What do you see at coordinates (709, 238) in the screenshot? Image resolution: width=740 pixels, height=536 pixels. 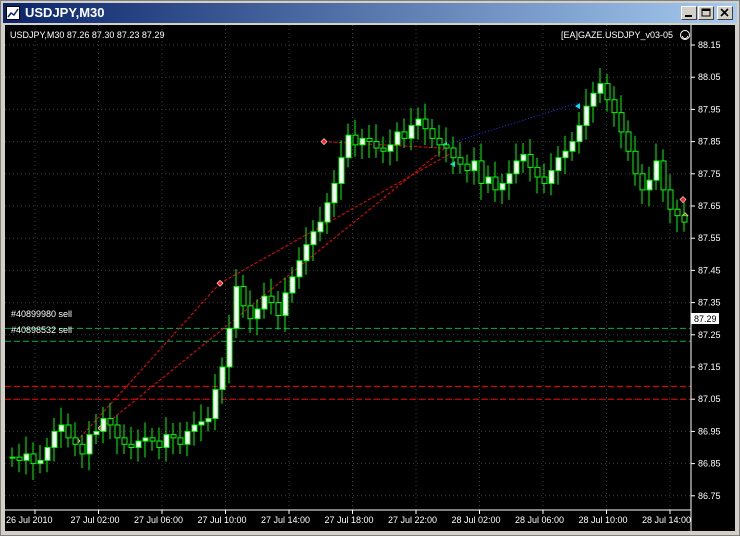 I see `price-axis-label: 87.55` at bounding box center [709, 238].